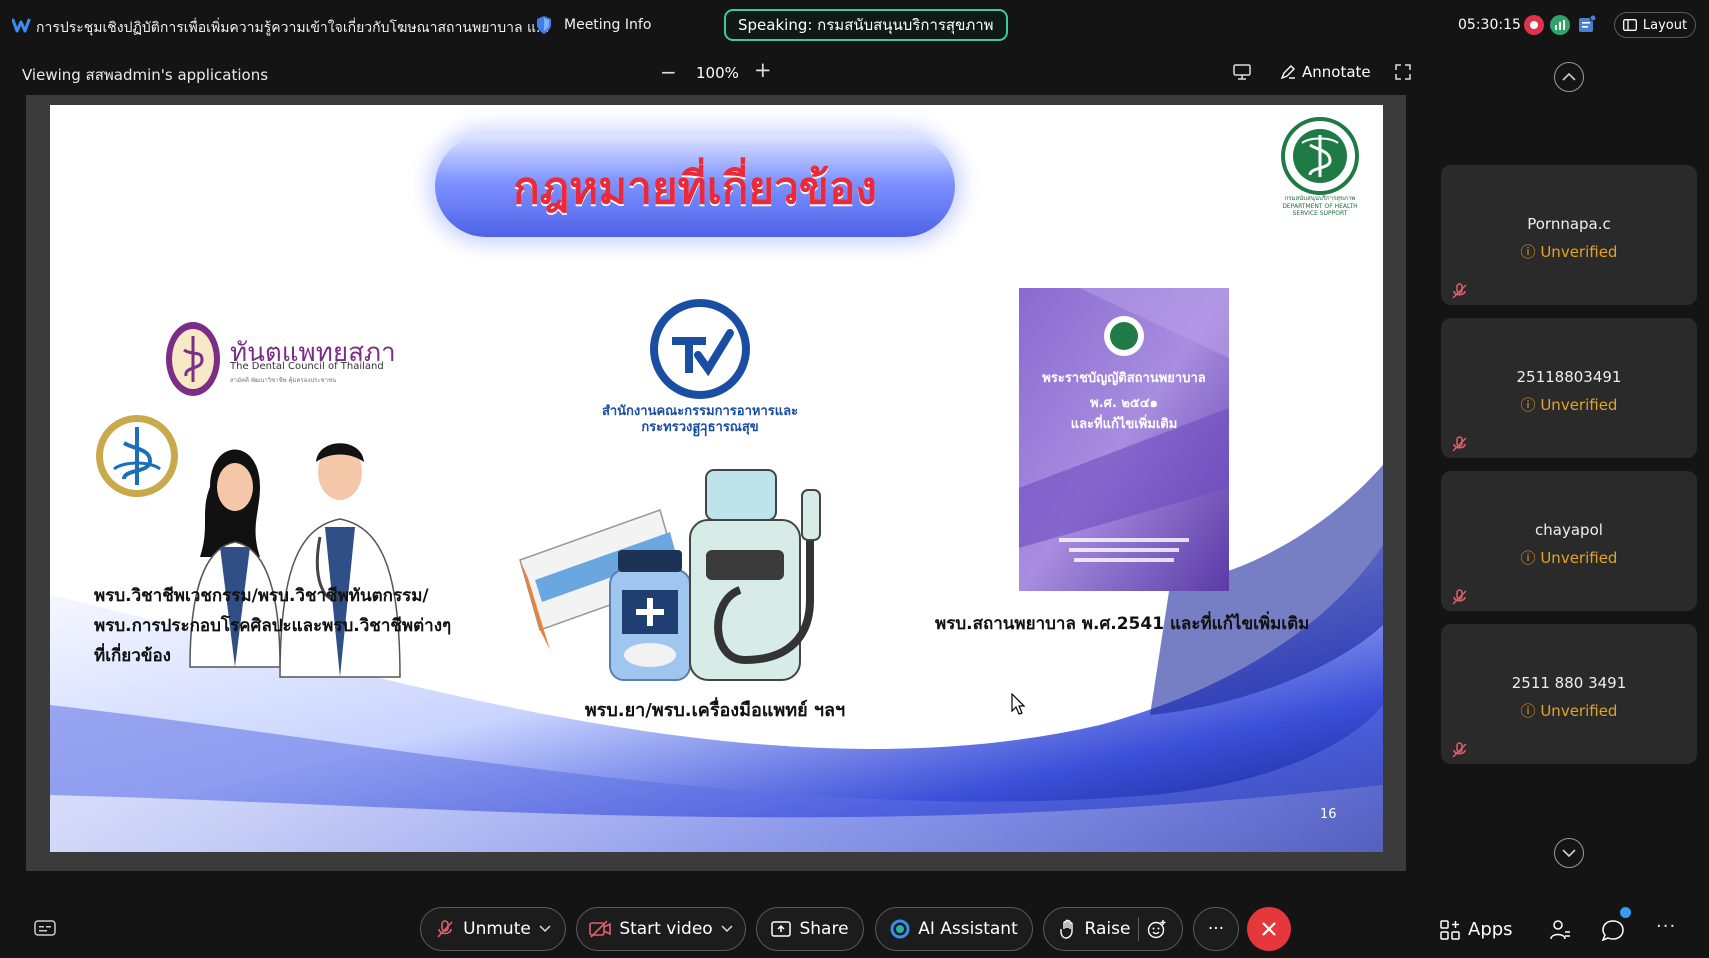  I want to click on notes-icon, so click(1587, 24).